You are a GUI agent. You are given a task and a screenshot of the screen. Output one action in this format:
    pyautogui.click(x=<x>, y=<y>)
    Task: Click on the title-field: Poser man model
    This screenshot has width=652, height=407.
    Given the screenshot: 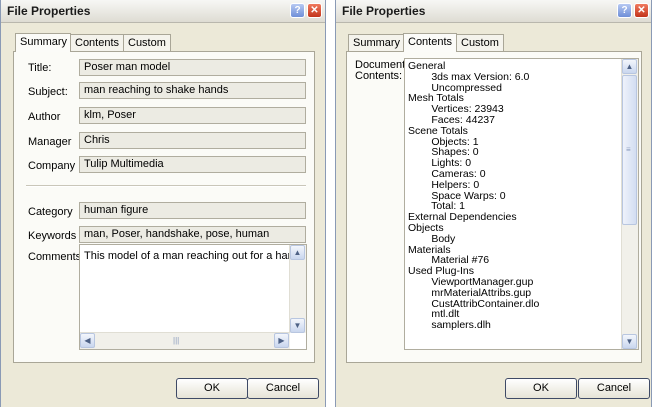 What is the action you would take?
    pyautogui.click(x=192, y=67)
    